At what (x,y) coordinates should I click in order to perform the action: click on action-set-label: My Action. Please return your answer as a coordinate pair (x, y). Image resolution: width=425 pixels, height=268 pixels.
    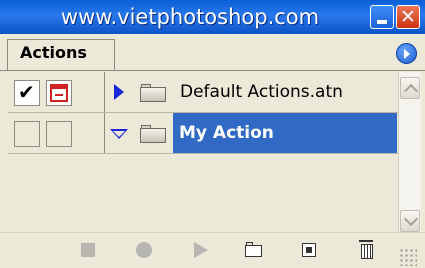
    Looking at the image, I should click on (226, 133).